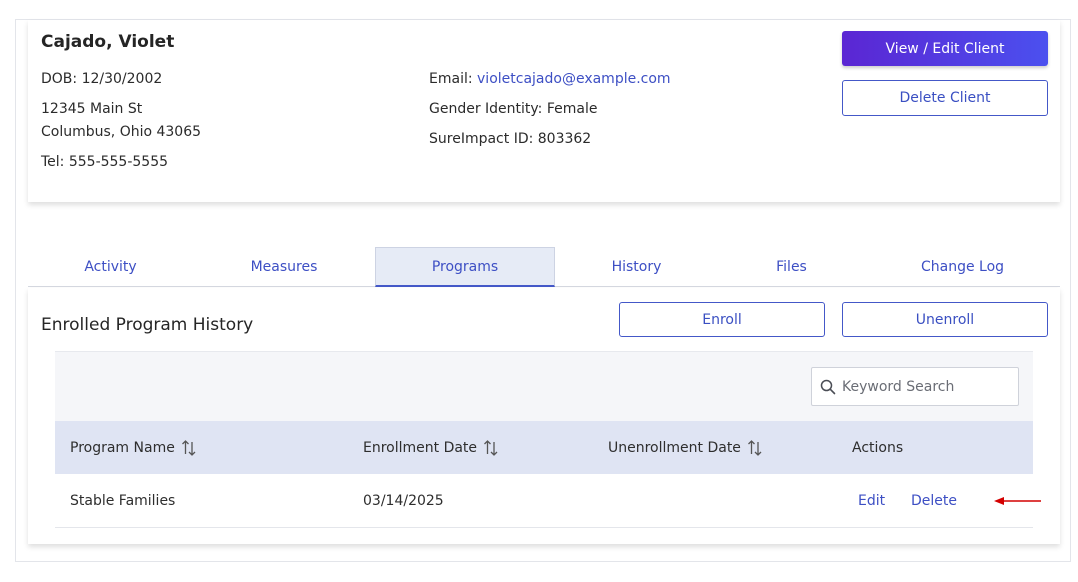  What do you see at coordinates (92, 109) in the screenshot?
I see `client-address-line1: 12345 Main St` at bounding box center [92, 109].